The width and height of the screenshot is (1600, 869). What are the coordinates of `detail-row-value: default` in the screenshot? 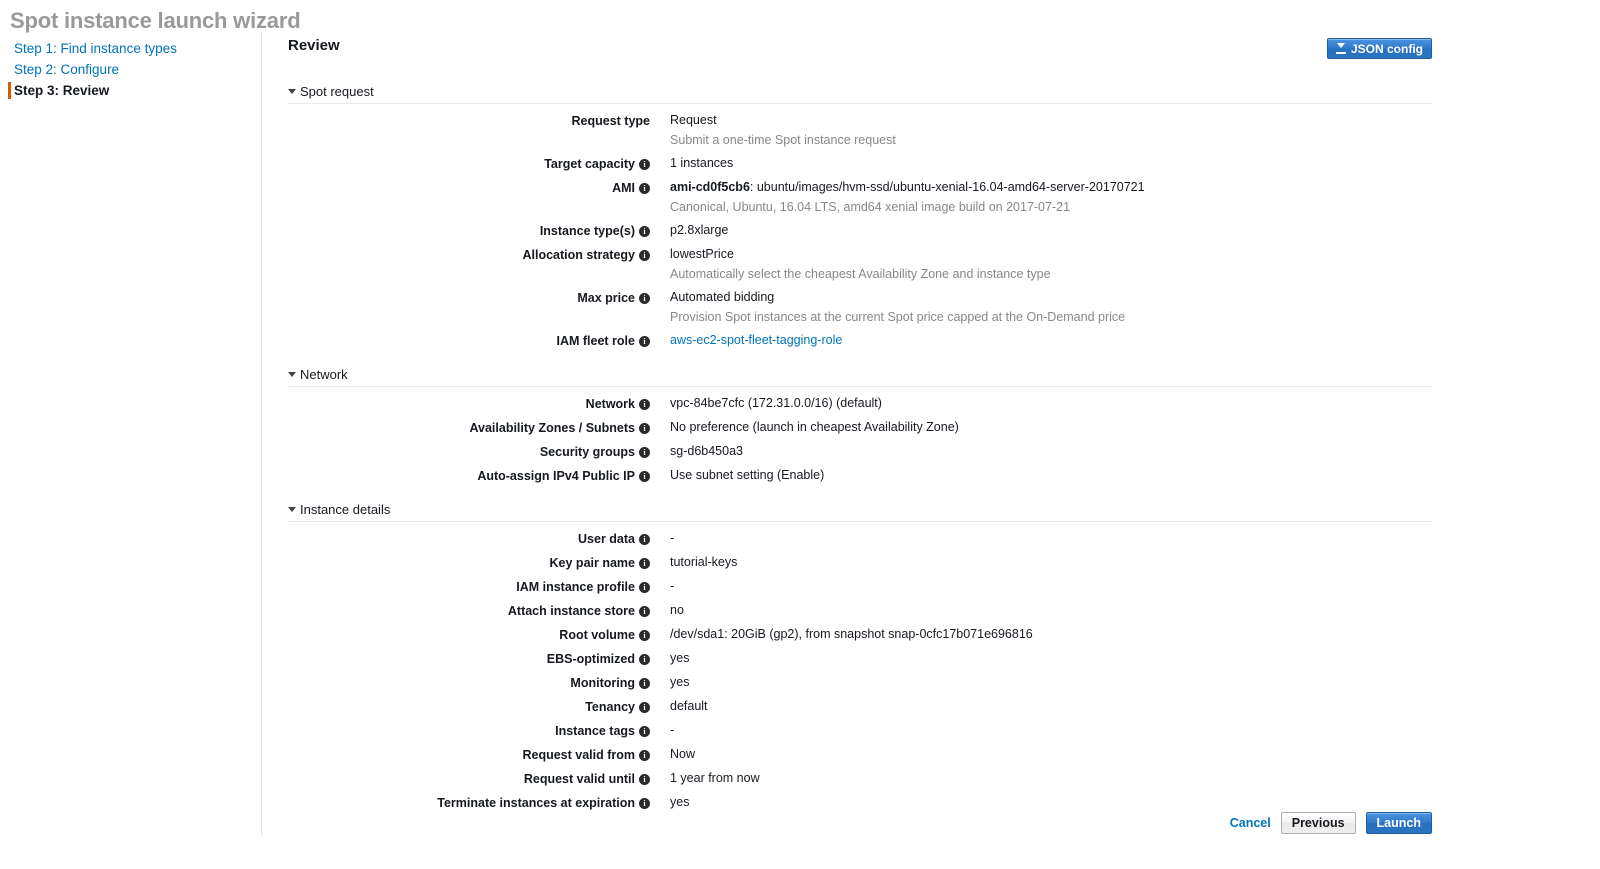 It's located at (689, 706).